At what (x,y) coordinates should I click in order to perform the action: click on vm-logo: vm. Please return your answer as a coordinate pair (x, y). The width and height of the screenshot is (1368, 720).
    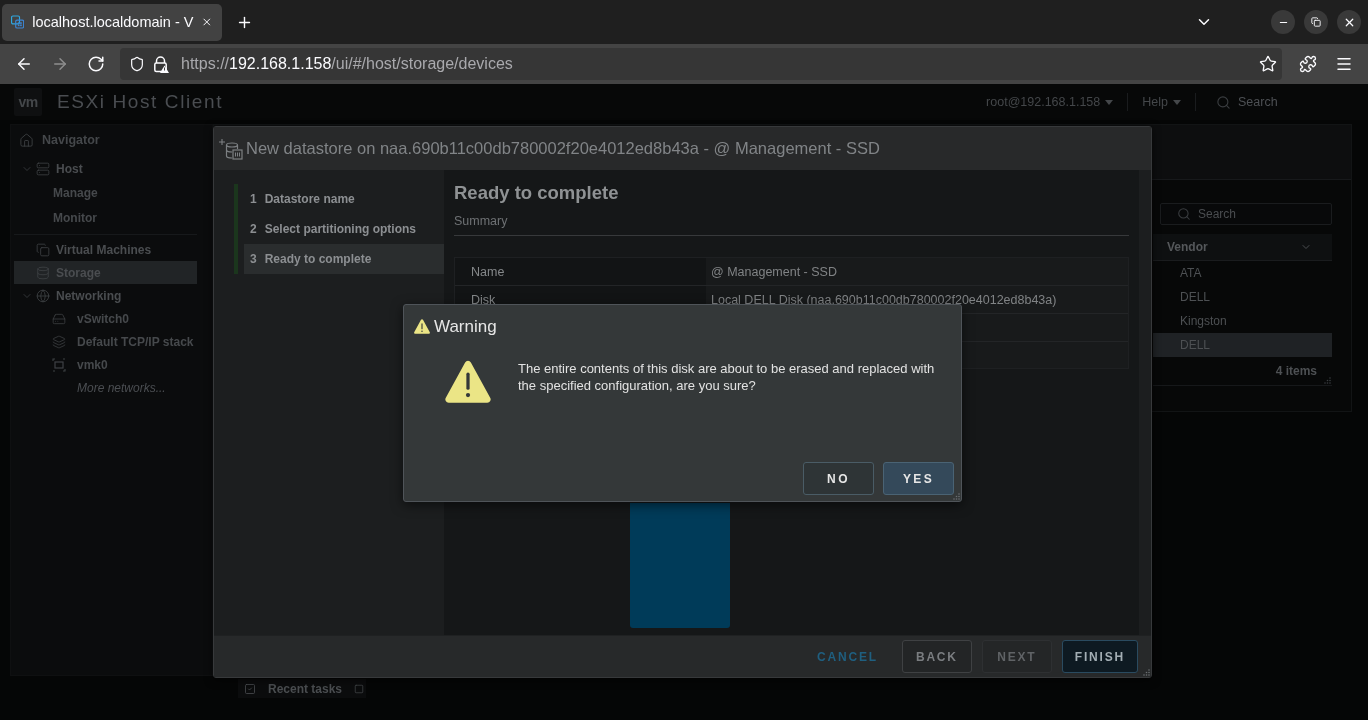
    Looking at the image, I should click on (28, 102).